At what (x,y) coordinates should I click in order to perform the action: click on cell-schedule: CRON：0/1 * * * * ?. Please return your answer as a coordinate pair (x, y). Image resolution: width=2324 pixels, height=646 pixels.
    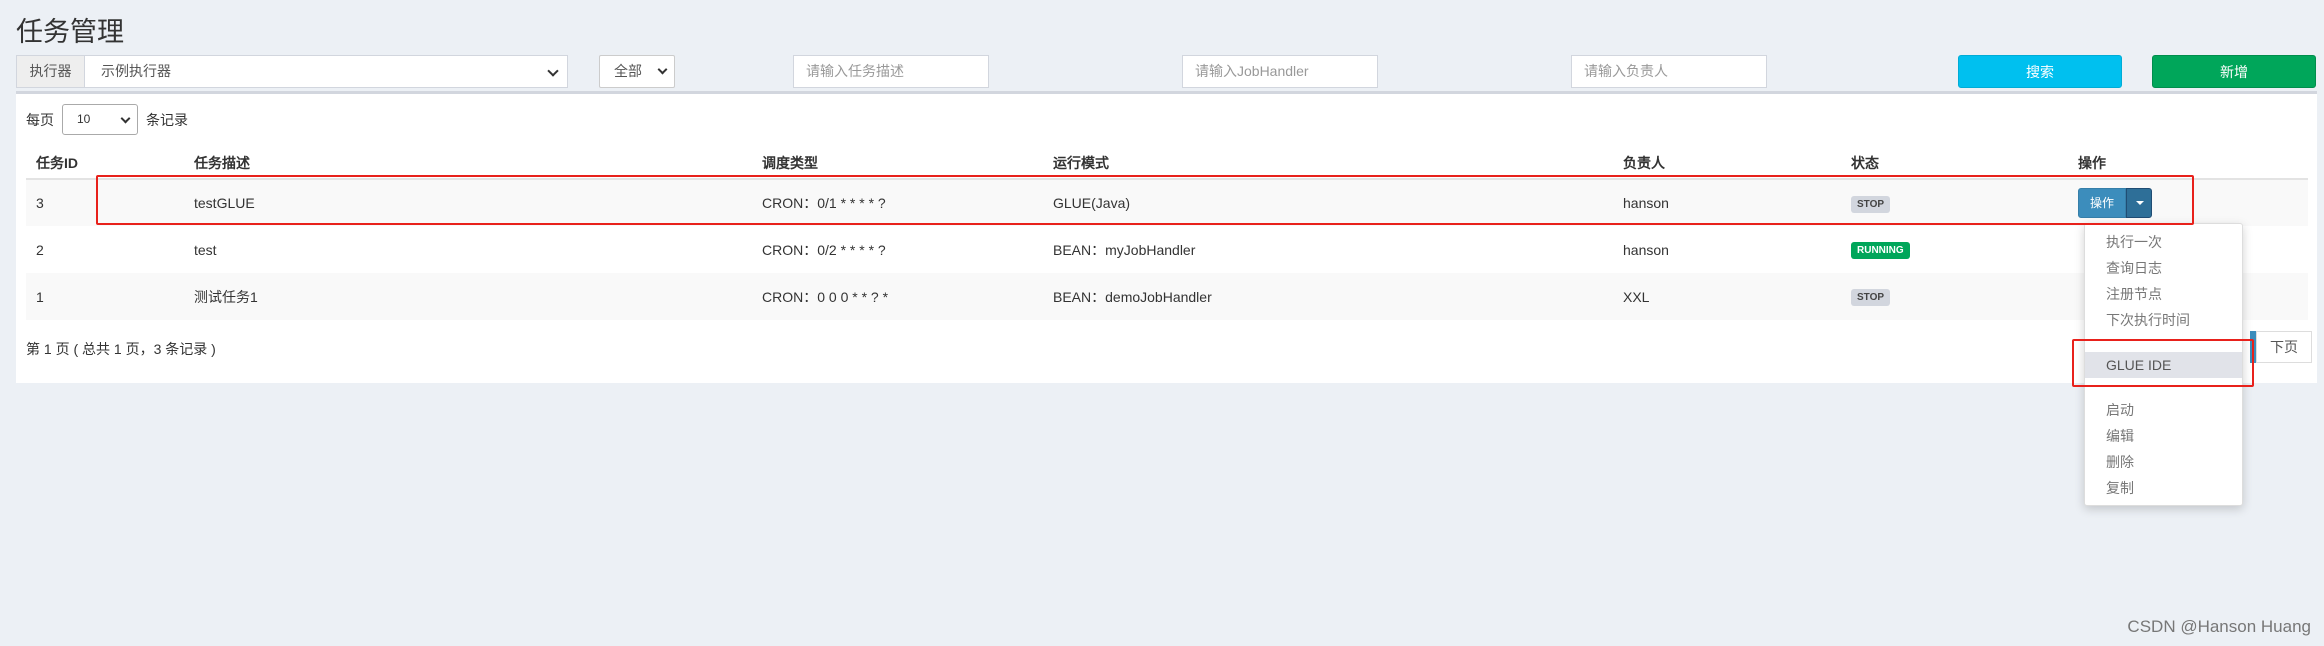
    Looking at the image, I should click on (824, 203).